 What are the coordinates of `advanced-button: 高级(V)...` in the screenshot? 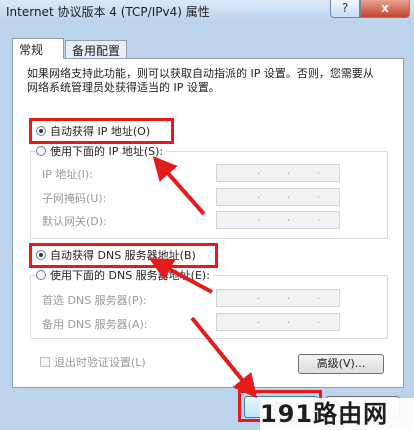 It's located at (341, 364).